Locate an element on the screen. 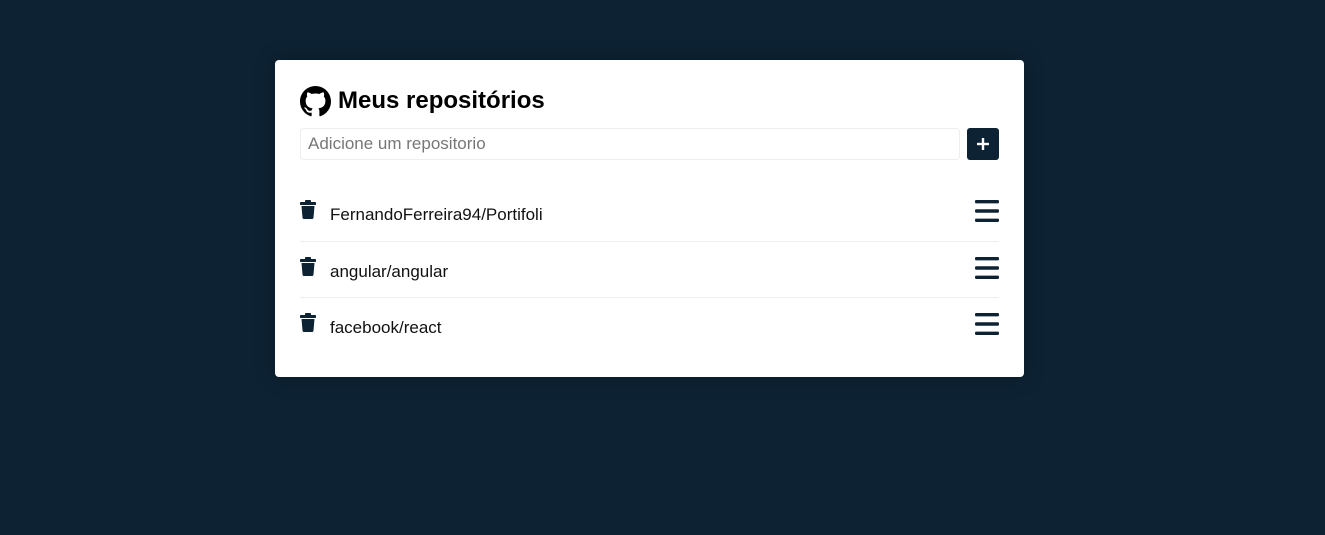 This screenshot has width=1325, height=535. repository-name: FernandoFerreira94/Portifoli is located at coordinates (652, 215).